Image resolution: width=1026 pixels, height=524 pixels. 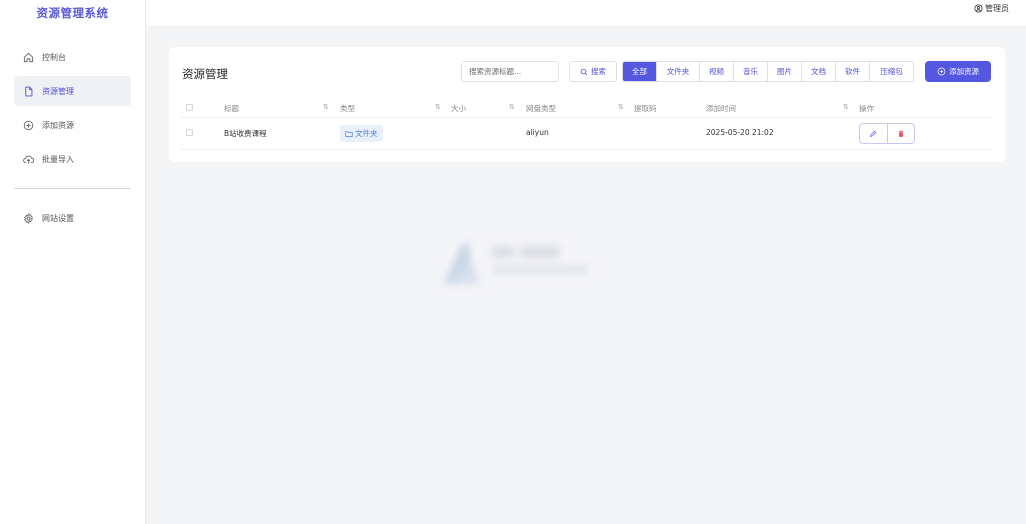 I want to click on add-resource-button: 添加资源, so click(x=958, y=71).